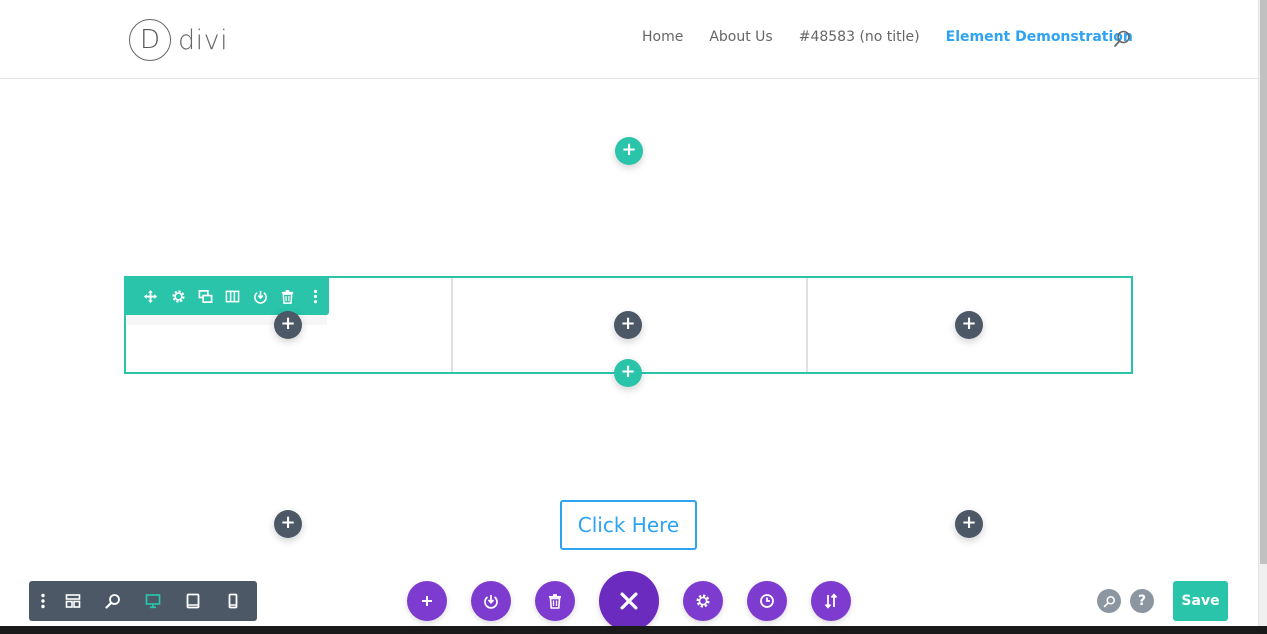  Describe the element at coordinates (203, 40) in the screenshot. I see `logo-text: divi` at that location.